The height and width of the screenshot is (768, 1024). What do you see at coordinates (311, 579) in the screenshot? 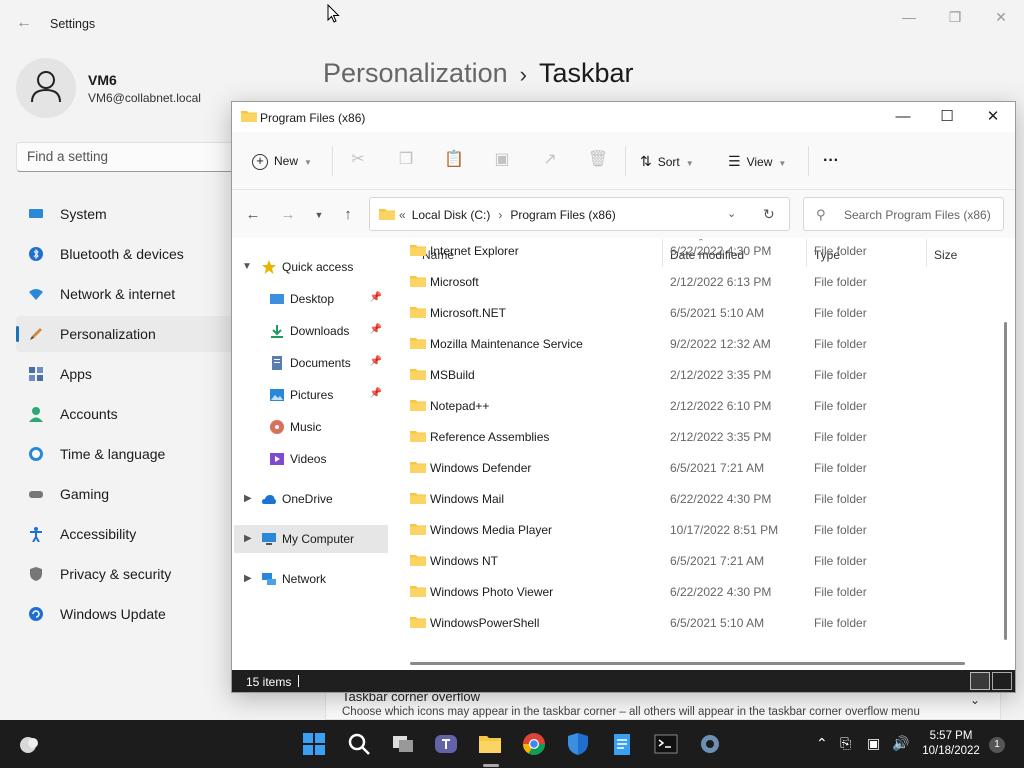
I see `nav-item-network: ▶ Network` at bounding box center [311, 579].